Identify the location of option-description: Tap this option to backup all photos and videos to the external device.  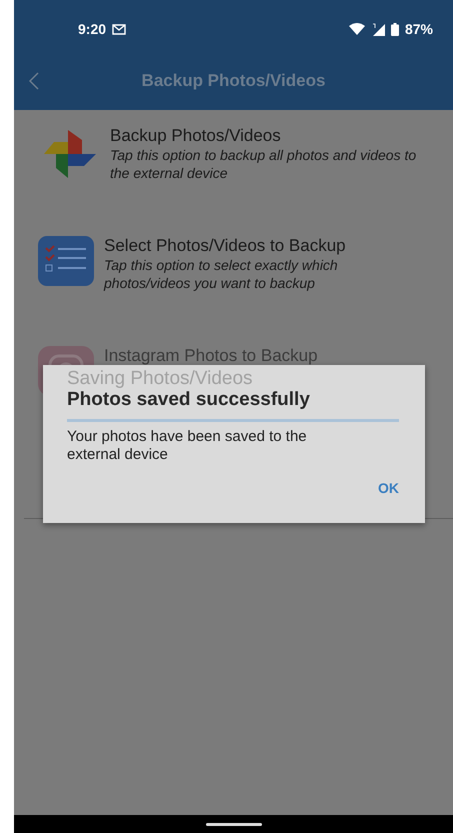
(264, 164).